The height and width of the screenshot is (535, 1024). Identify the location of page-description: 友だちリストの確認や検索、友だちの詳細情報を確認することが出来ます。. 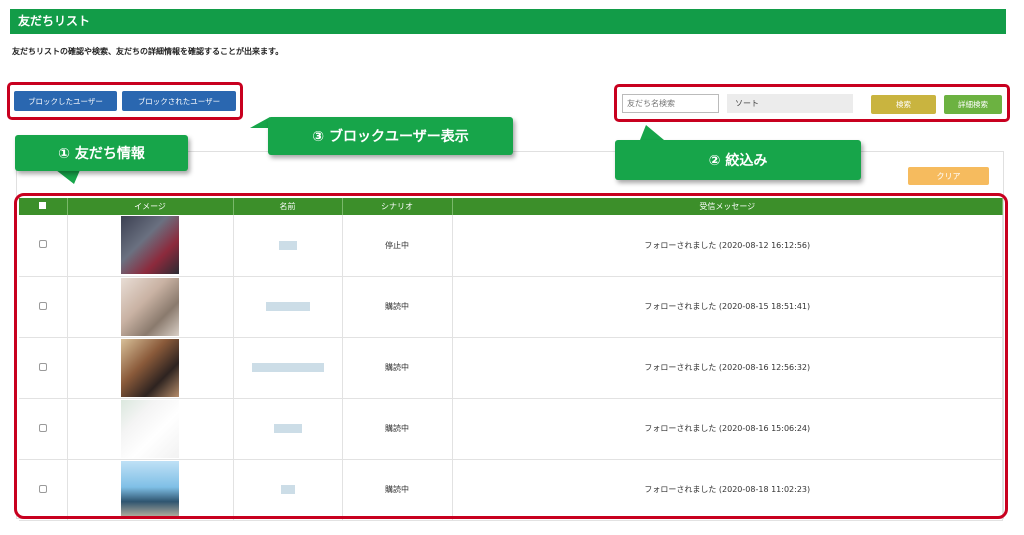
(148, 51).